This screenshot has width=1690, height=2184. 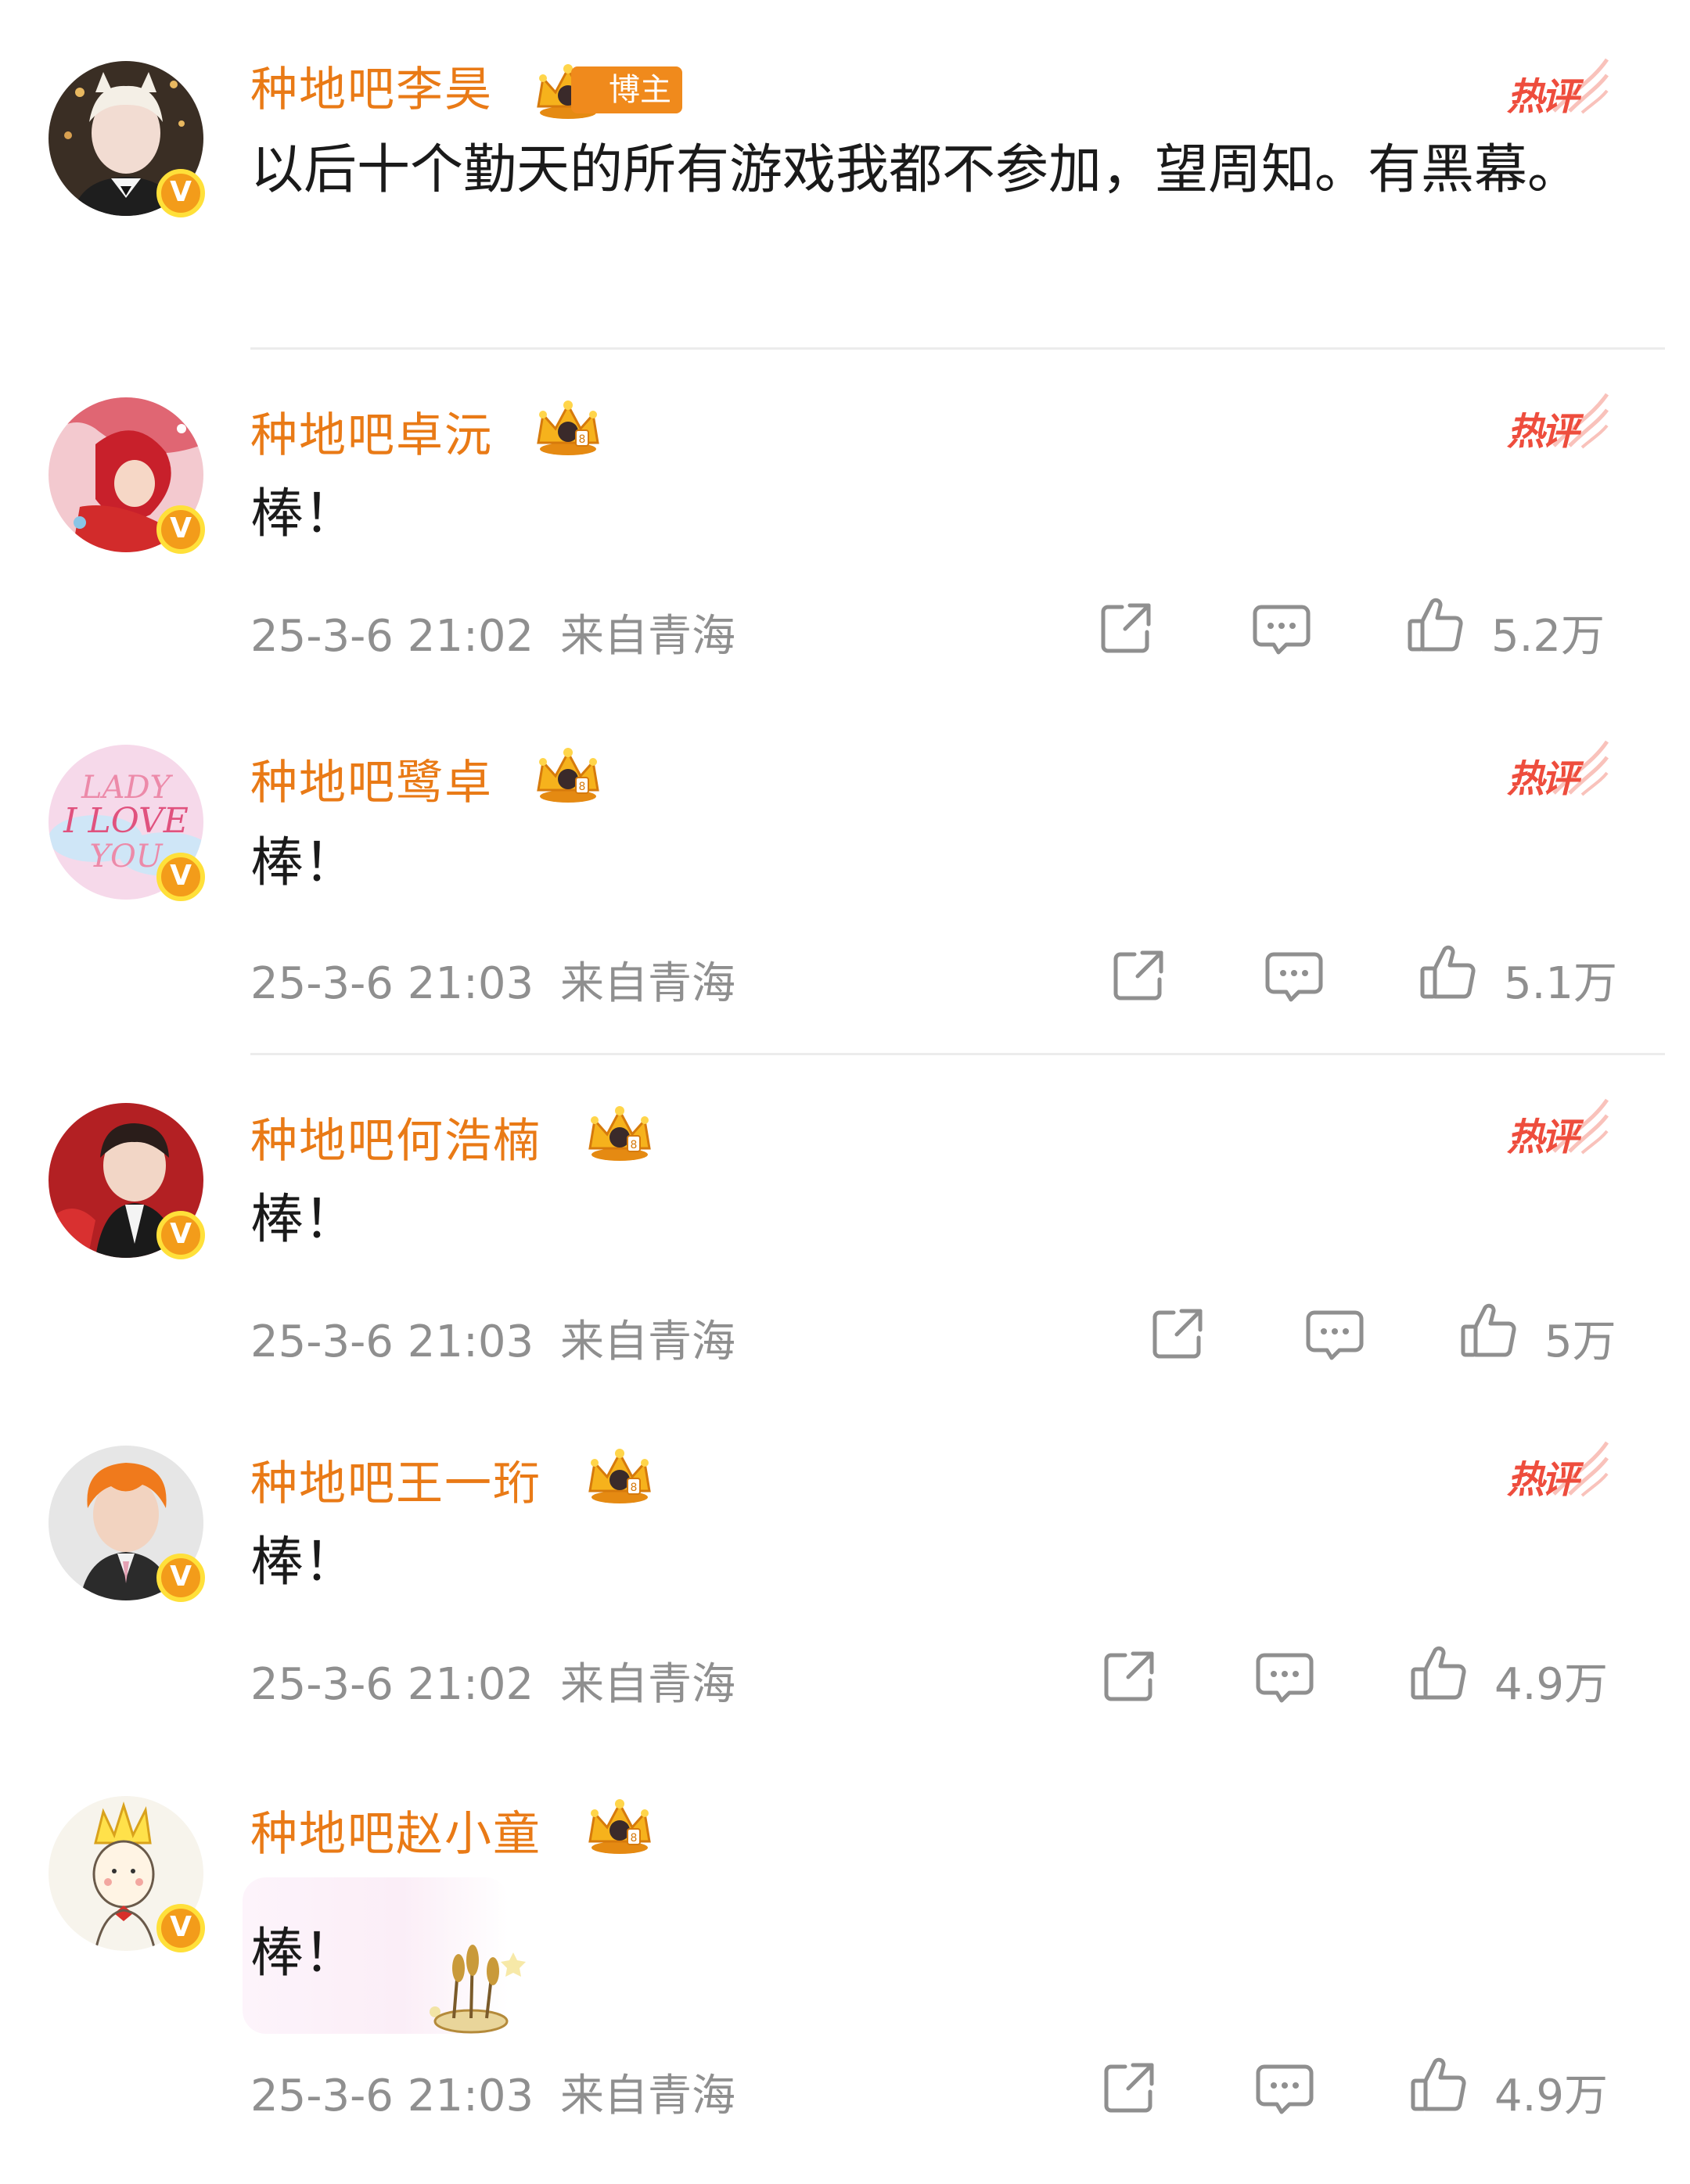 I want to click on username: 种地吧王一珩, so click(x=395, y=1480).